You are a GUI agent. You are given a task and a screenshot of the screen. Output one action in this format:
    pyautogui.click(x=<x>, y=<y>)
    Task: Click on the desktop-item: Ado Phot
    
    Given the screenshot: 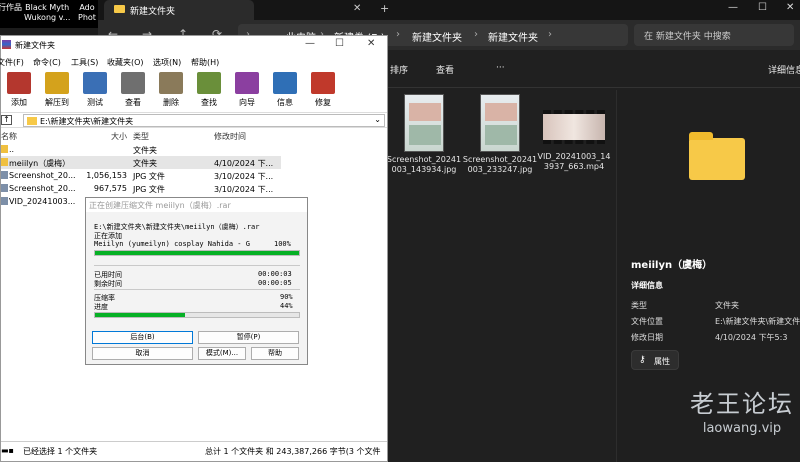 What is the action you would take?
    pyautogui.click(x=87, y=13)
    